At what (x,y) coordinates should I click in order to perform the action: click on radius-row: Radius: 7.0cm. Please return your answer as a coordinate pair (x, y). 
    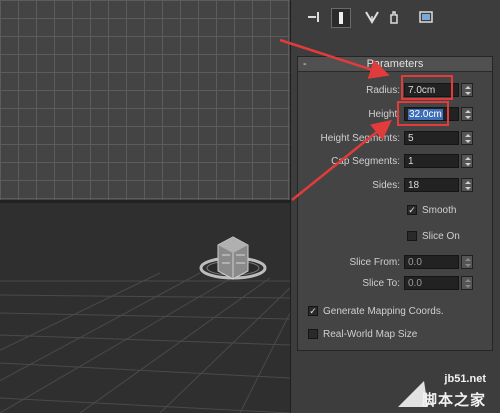
    Looking at the image, I should click on (395, 91).